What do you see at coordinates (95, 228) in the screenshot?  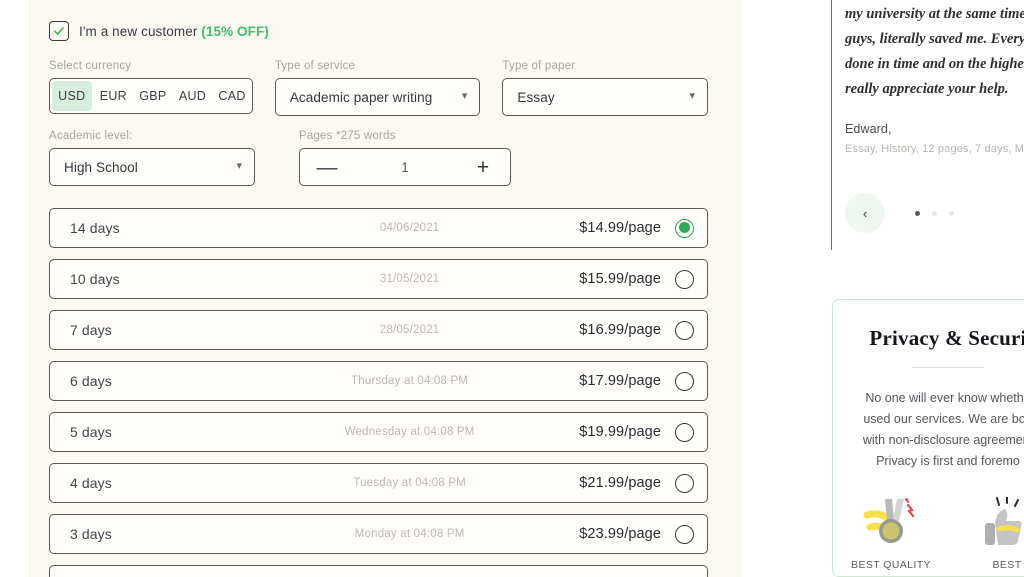 I see `deadline-days: 14 days` at bounding box center [95, 228].